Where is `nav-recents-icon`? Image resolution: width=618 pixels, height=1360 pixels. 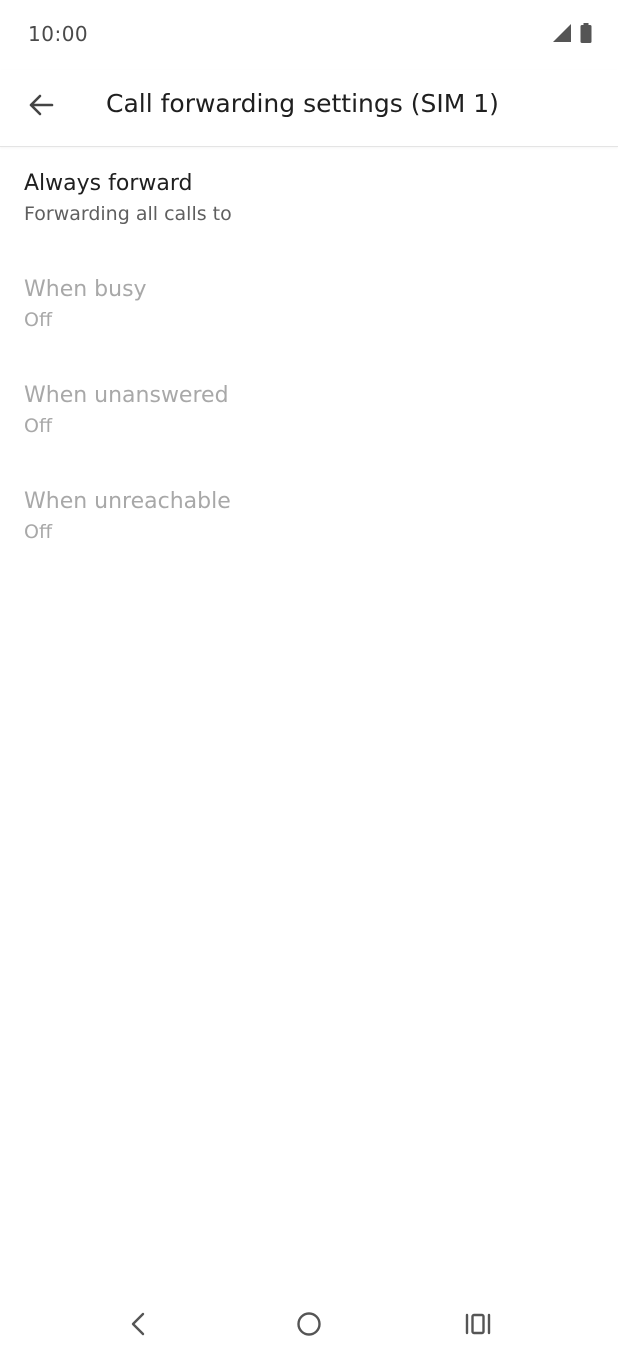 nav-recents-icon is located at coordinates (478, 1326).